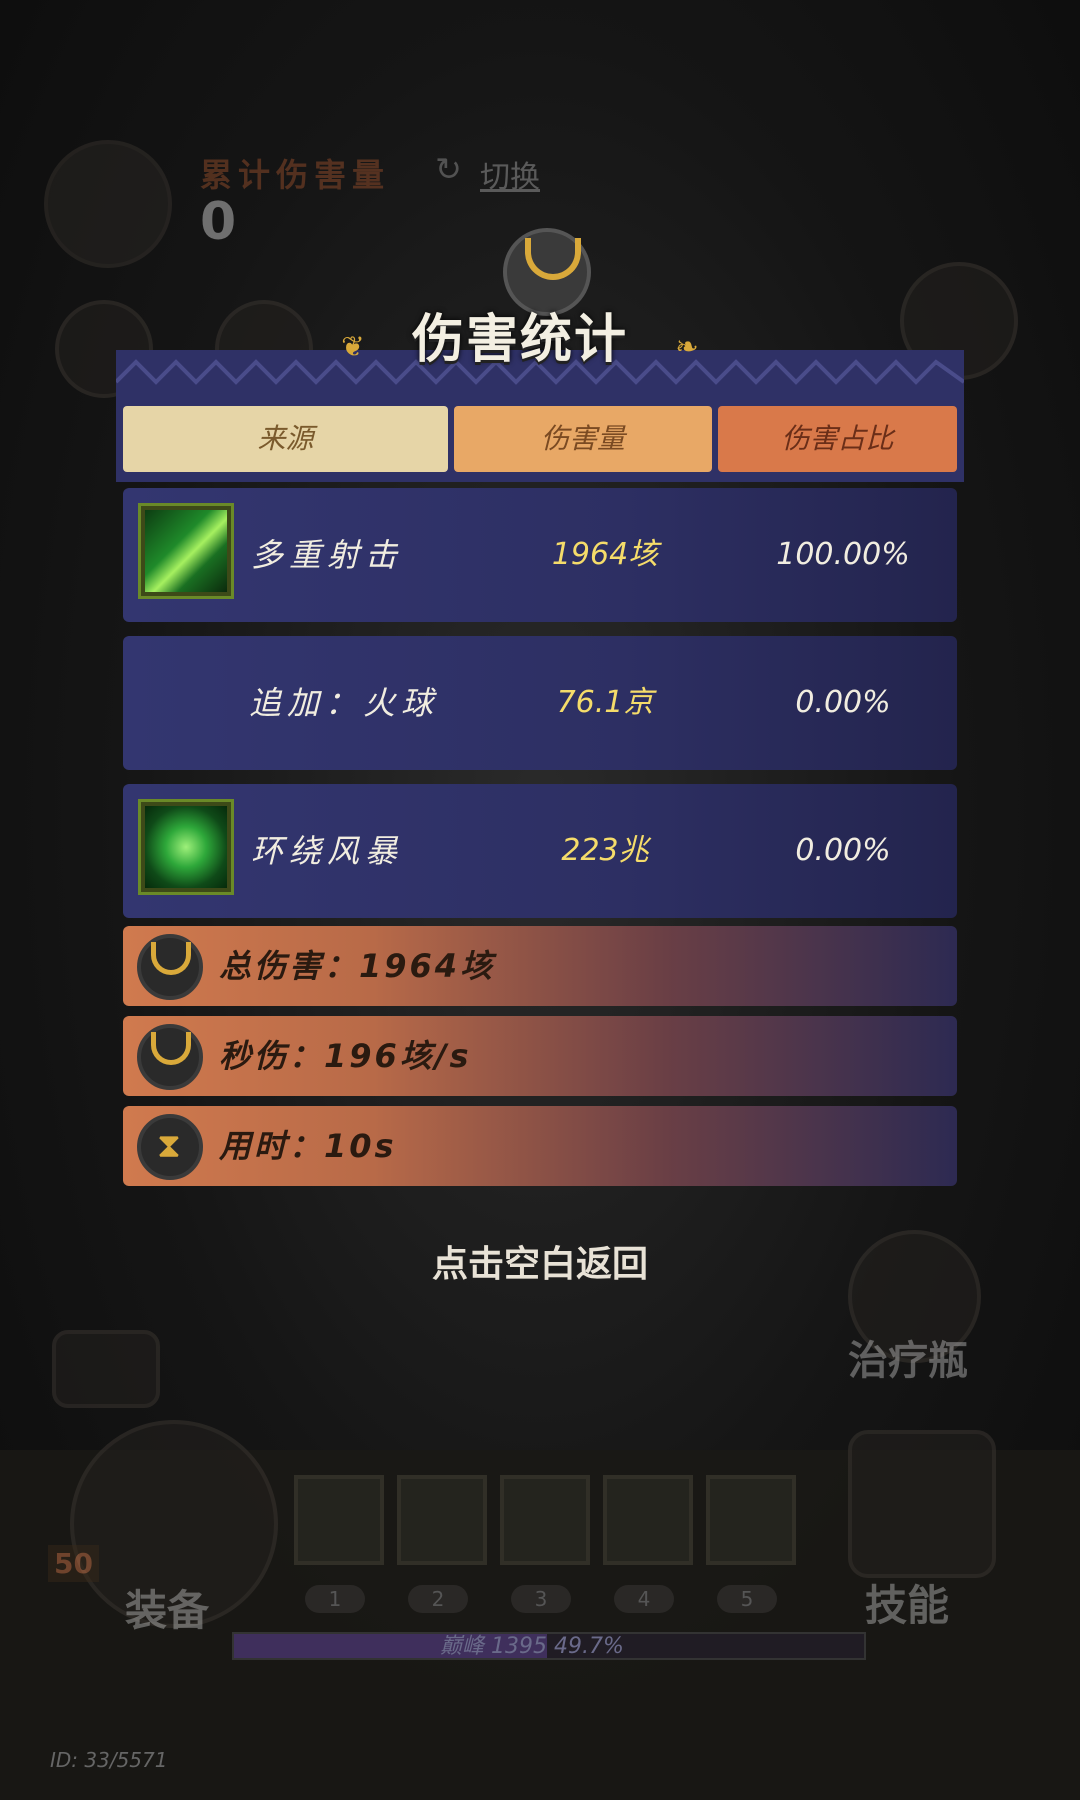  What do you see at coordinates (448, 169) in the screenshot?
I see `refresh-icon: ↻` at bounding box center [448, 169].